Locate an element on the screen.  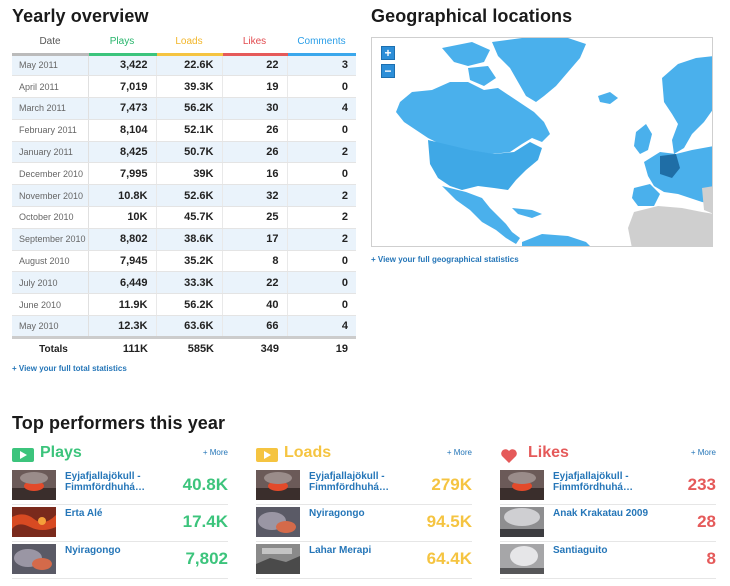
thumbnail-erta-ale is located at coordinates (34, 522).